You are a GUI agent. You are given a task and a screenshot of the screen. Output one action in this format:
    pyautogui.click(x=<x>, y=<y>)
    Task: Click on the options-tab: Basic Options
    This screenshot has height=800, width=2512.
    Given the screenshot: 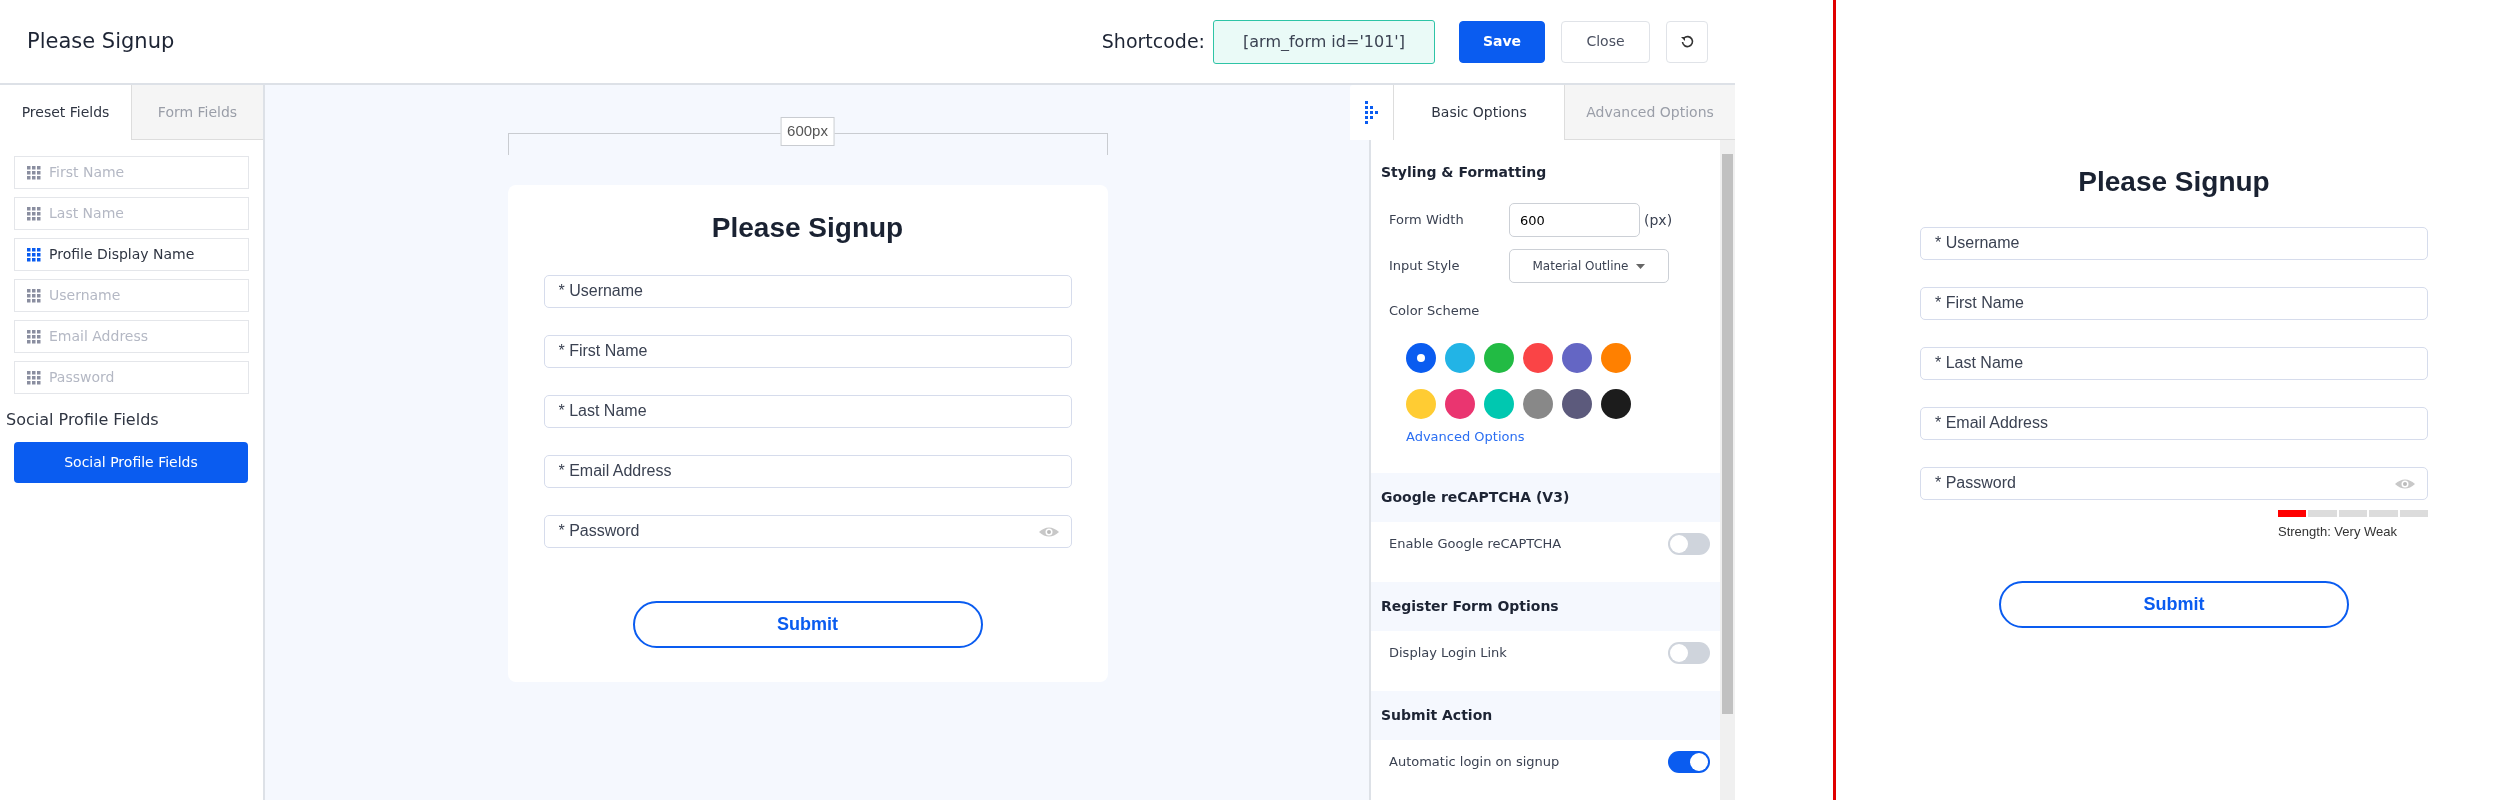 What is the action you would take?
    pyautogui.click(x=1478, y=112)
    